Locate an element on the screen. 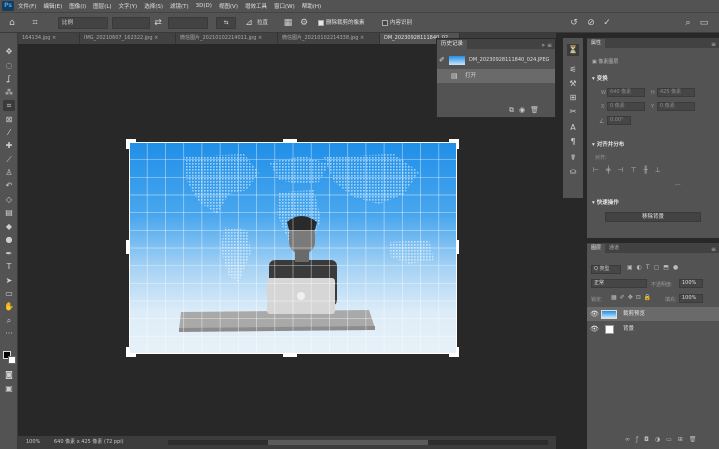 The image size is (719, 449). content-aware-checkbox is located at coordinates (385, 22).